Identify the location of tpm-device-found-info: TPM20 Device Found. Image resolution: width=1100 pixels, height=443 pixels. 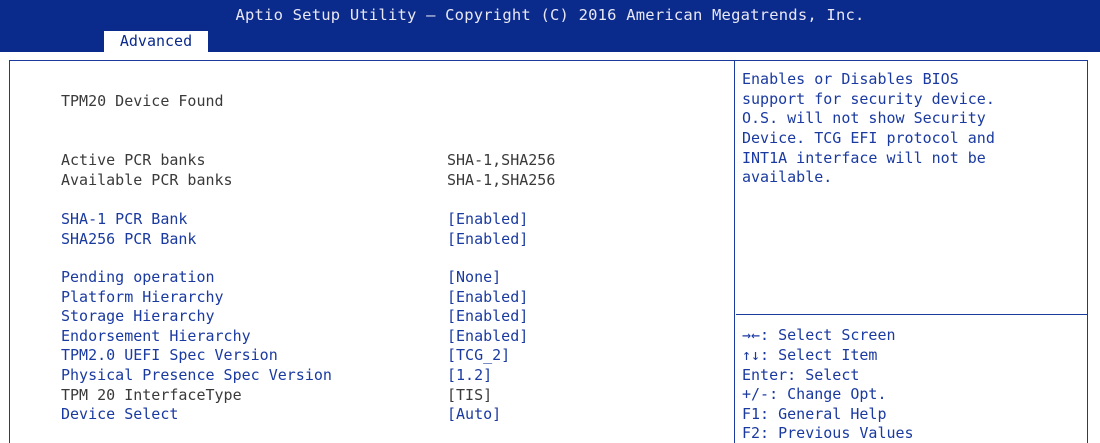
(142, 101).